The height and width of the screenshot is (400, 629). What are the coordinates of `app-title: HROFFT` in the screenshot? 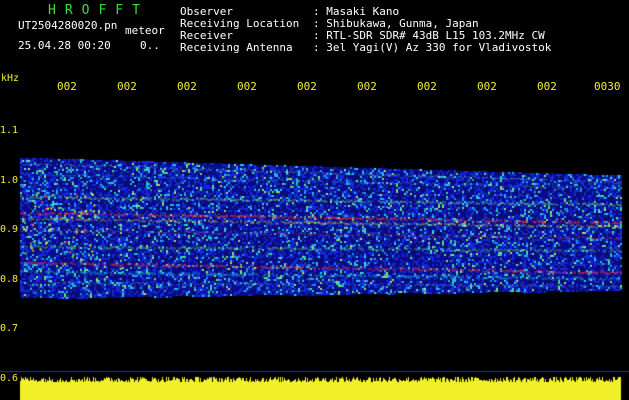 It's located at (98, 10).